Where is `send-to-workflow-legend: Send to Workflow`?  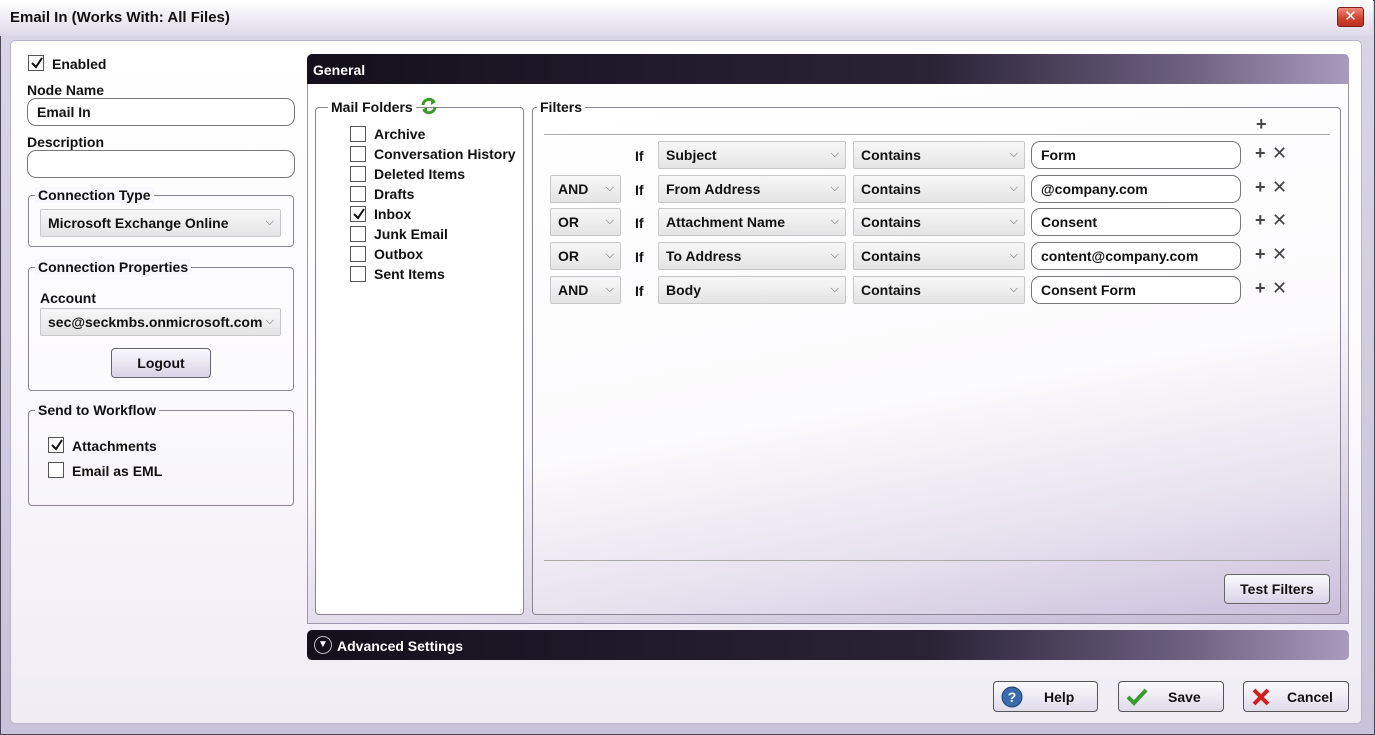 send-to-workflow-legend: Send to Workflow is located at coordinates (97, 410).